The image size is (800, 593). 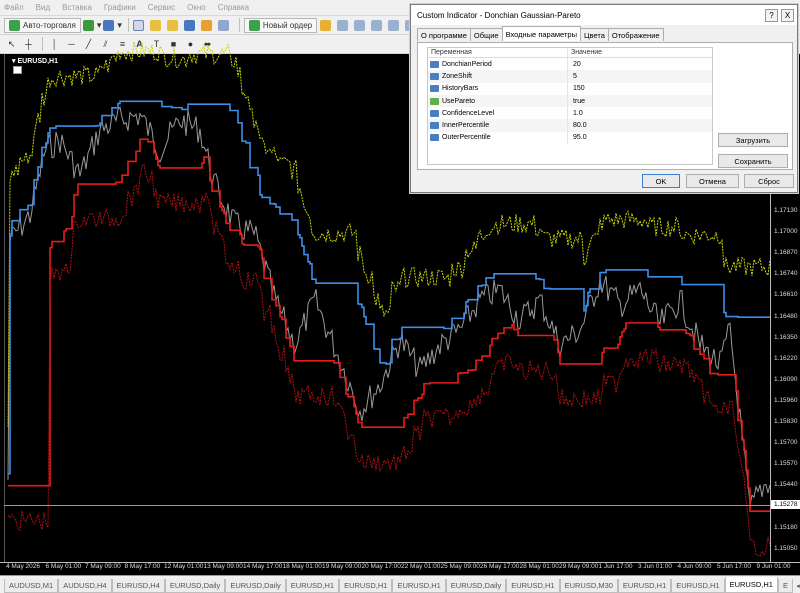 What do you see at coordinates (655, 566) in the screenshot?
I see `time-tick-label: 3 Jun 01:00` at bounding box center [655, 566].